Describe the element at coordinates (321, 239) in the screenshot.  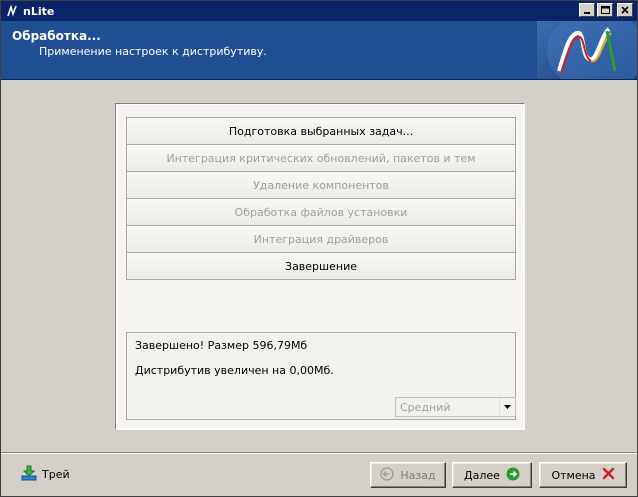
I see `task-item-integrate-drivers: Интеграция драйверов` at that location.